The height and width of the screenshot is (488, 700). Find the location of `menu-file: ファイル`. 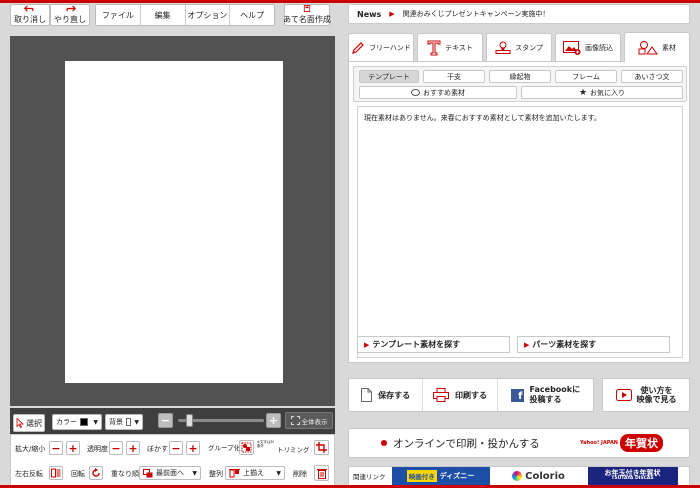

menu-file: ファイル is located at coordinates (118, 15).